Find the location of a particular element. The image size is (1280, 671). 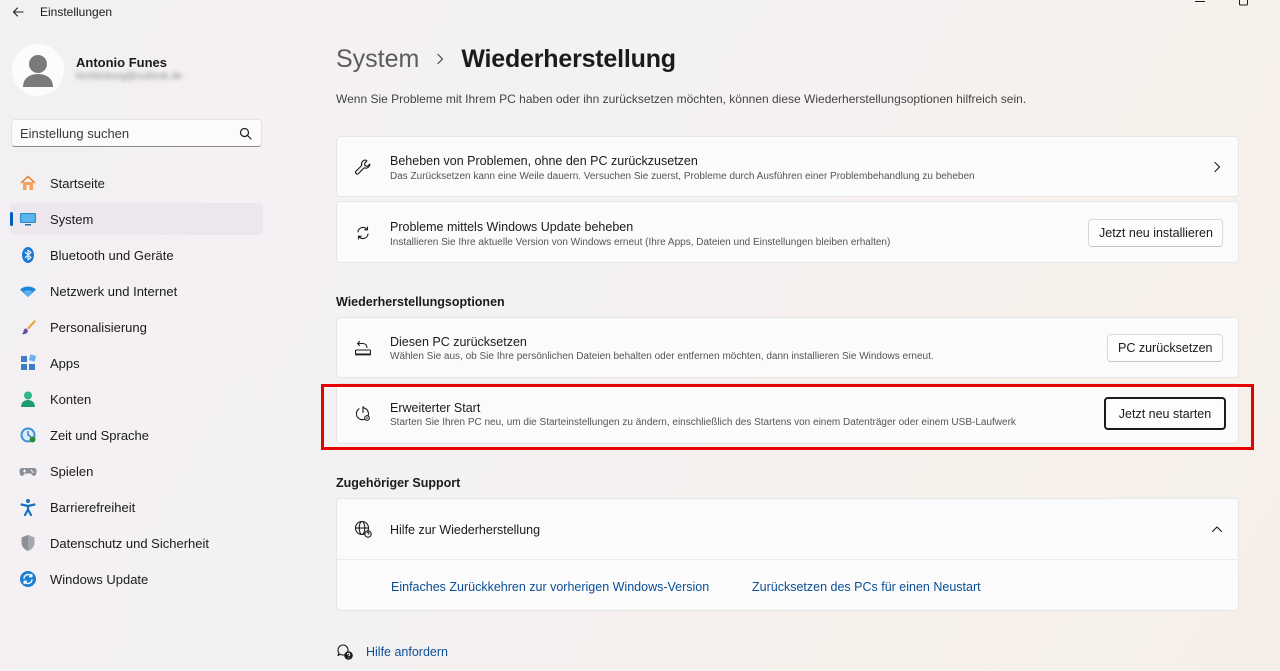

brush-icon is located at coordinates (28, 327).